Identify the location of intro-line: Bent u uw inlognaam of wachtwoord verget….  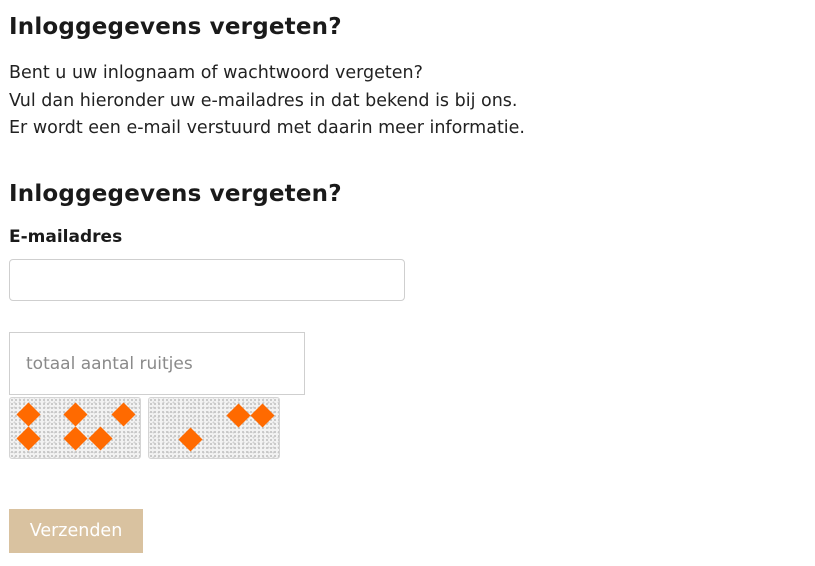
(216, 73).